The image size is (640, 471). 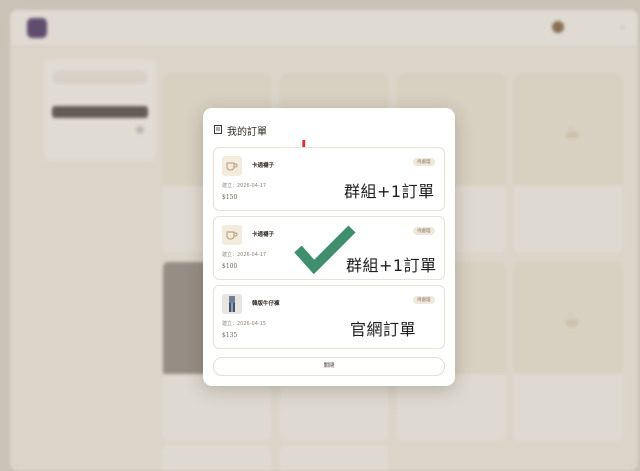 What do you see at coordinates (383, 329) in the screenshot?
I see `order-annotation: 官網訂單` at bounding box center [383, 329].